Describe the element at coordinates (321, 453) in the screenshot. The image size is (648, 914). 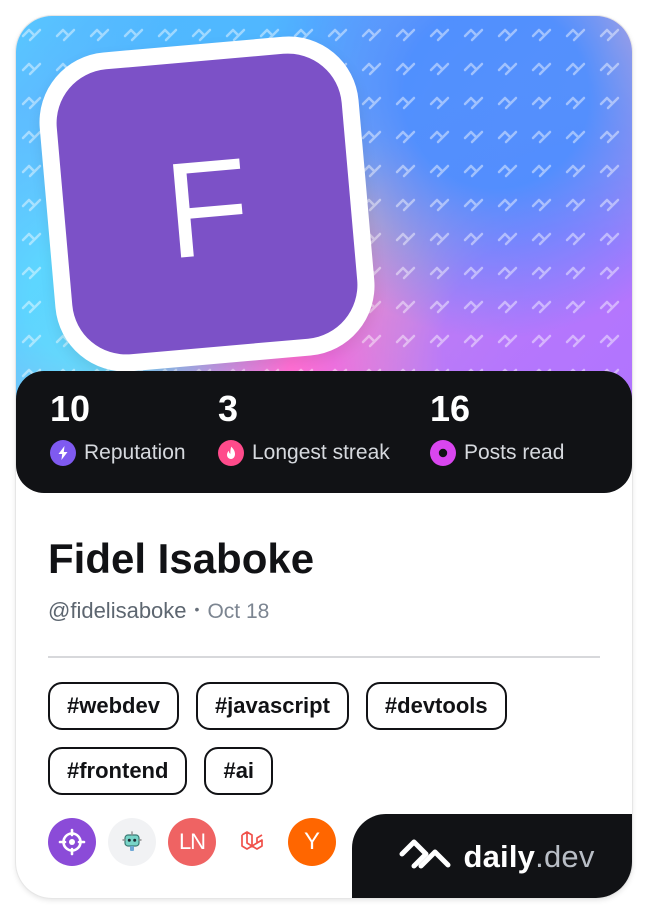
I see `streak-label: Longest streak` at that location.